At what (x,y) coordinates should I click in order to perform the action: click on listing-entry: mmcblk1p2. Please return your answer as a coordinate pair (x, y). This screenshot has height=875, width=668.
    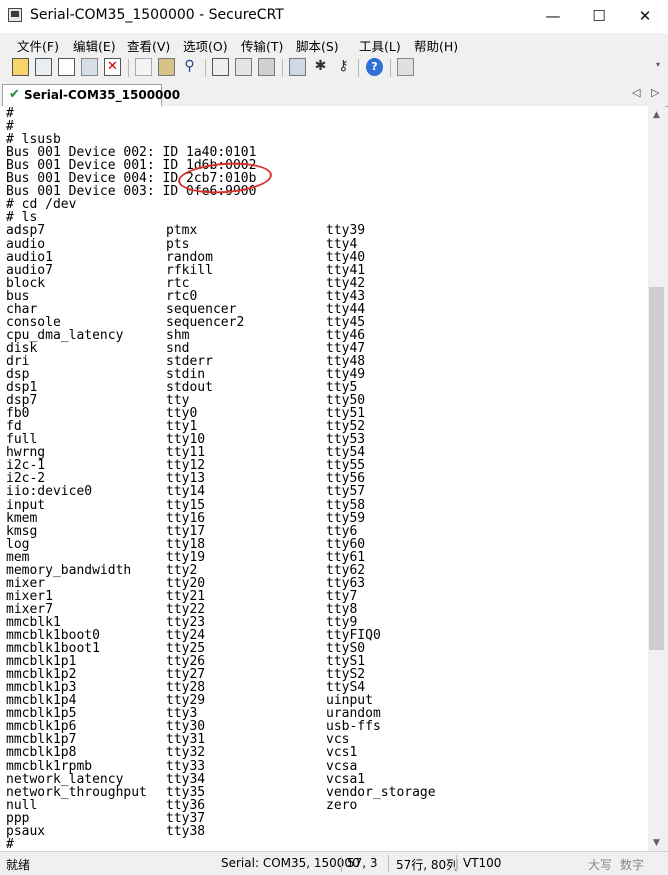
    Looking at the image, I should click on (41, 675).